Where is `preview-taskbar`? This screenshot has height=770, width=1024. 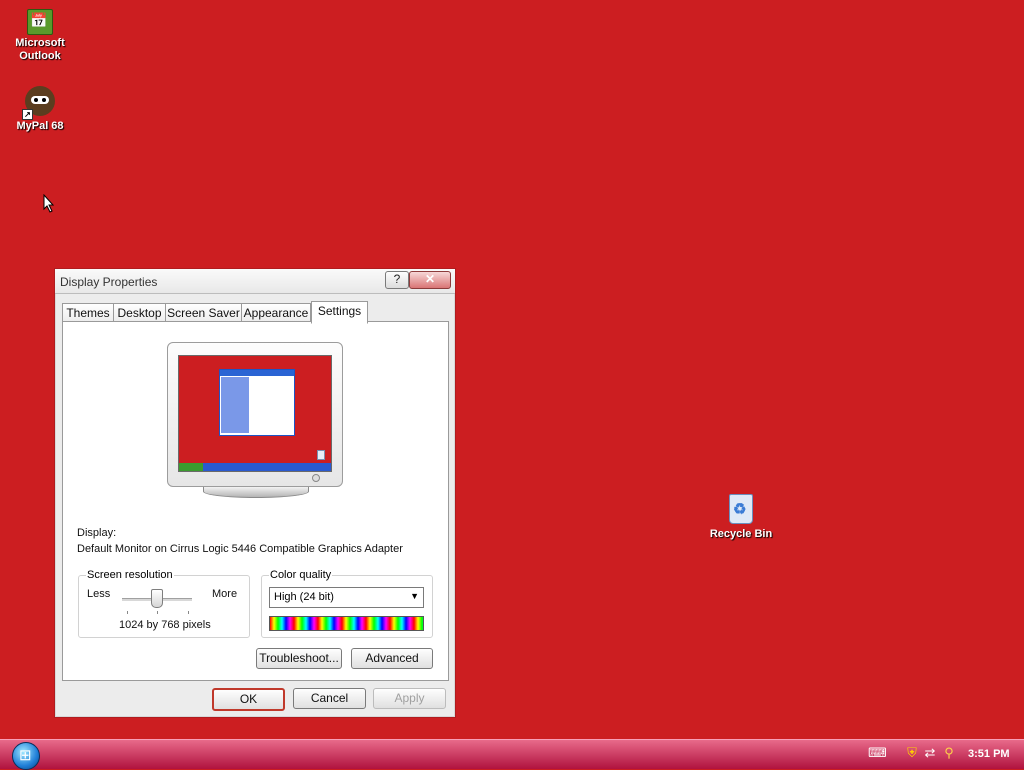 preview-taskbar is located at coordinates (255, 467).